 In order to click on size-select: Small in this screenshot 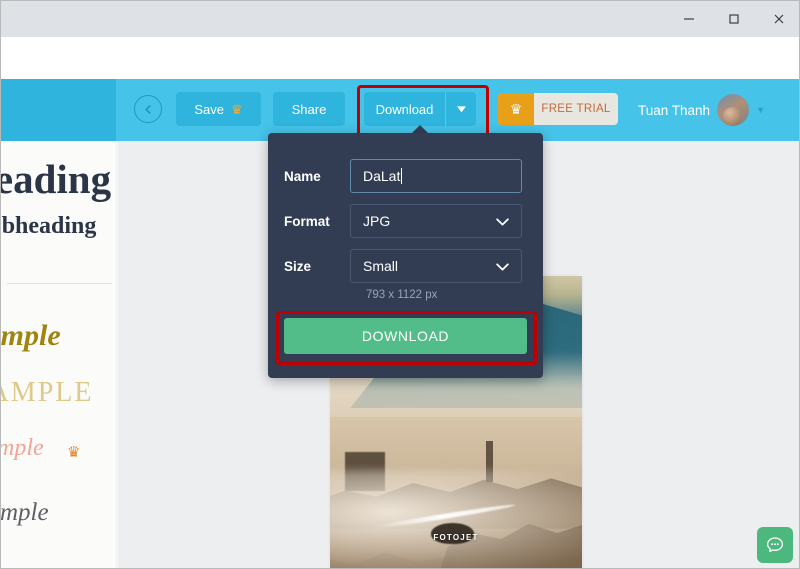, I will do `click(436, 266)`.